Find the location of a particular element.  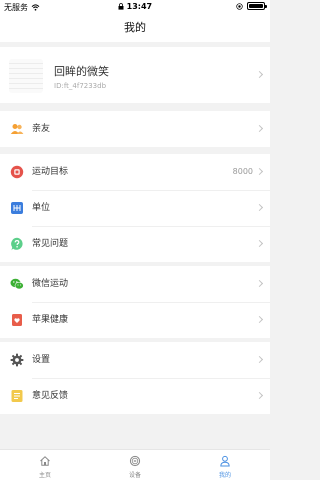

tab-label: 我的 is located at coordinates (224, 475).